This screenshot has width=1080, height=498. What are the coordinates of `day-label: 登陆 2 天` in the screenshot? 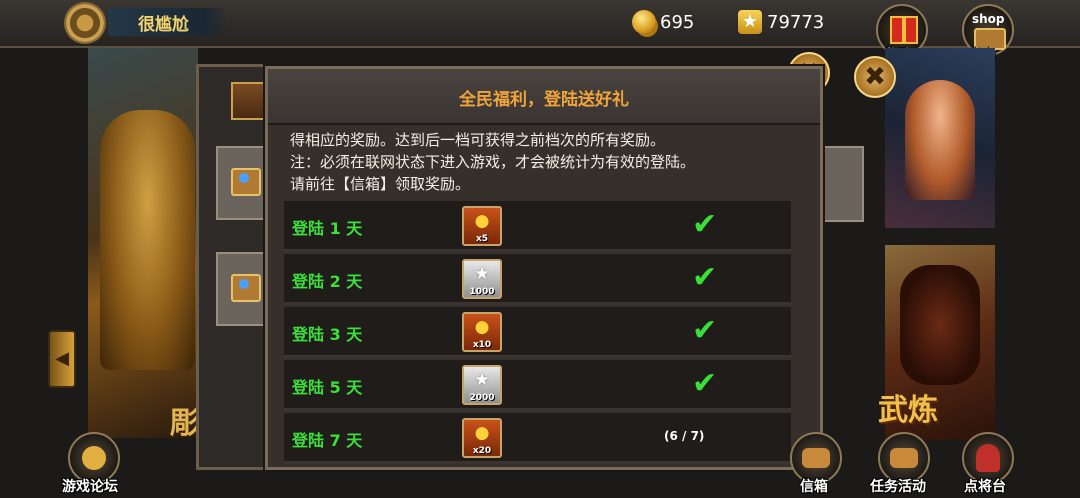 It's located at (327, 281).